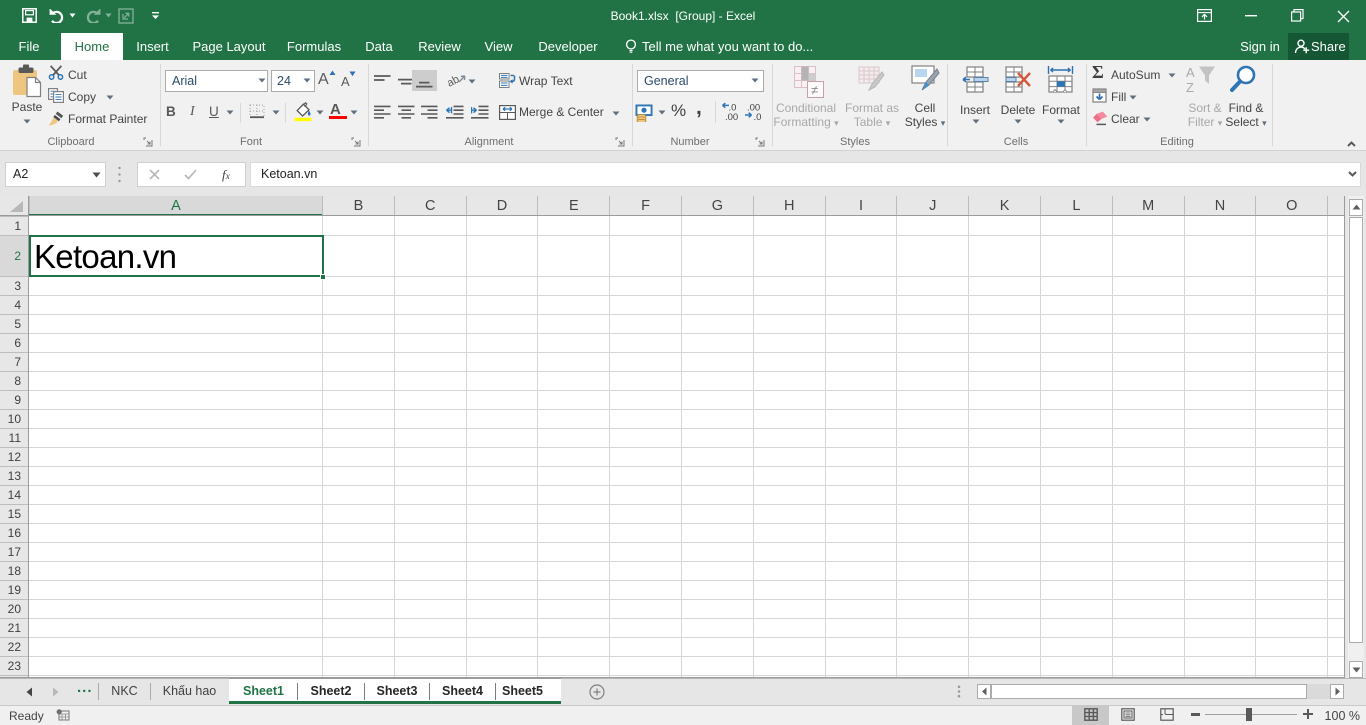 Image resolution: width=1366 pixels, height=725 pixels. What do you see at coordinates (1190, 72) in the screenshot?
I see `svg-text: A` at bounding box center [1190, 72].